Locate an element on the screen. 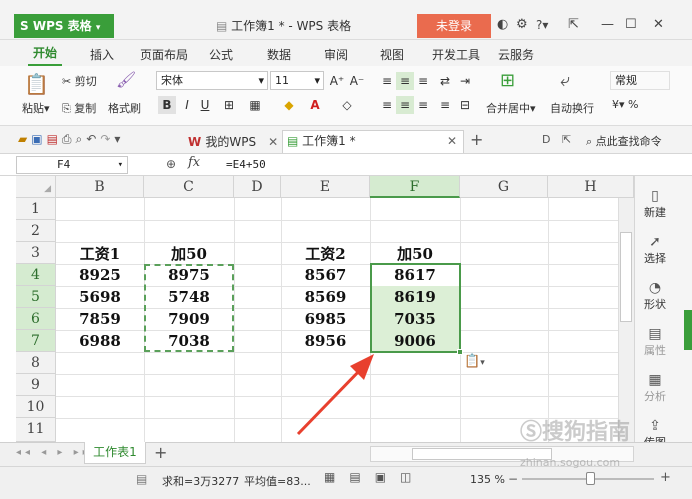 The image size is (692, 499). save-icon: ▣ is located at coordinates (38, 139).